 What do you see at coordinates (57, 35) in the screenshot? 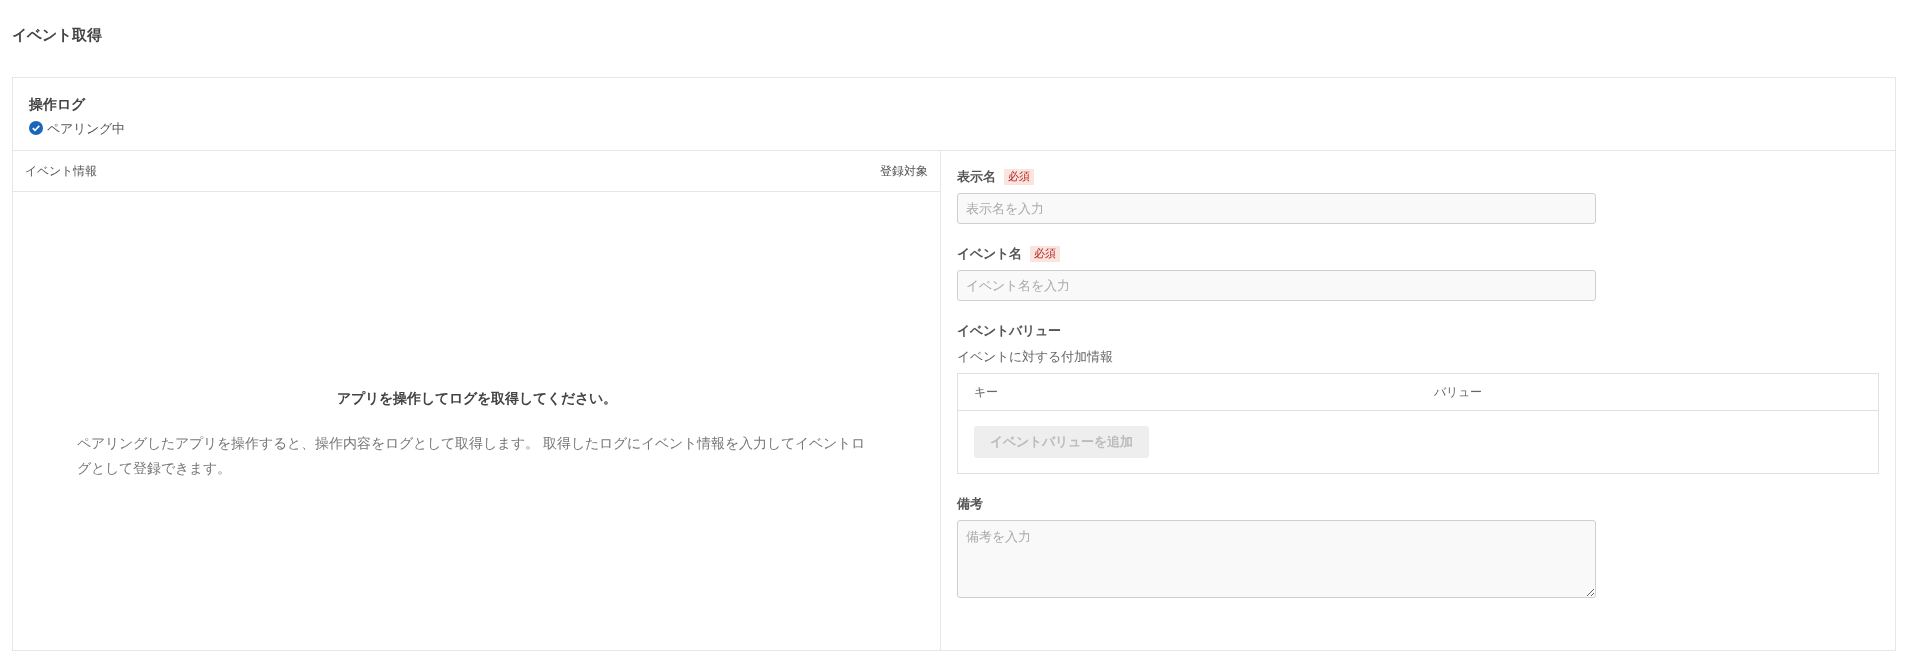
I see `page-title: イベント取得` at bounding box center [57, 35].